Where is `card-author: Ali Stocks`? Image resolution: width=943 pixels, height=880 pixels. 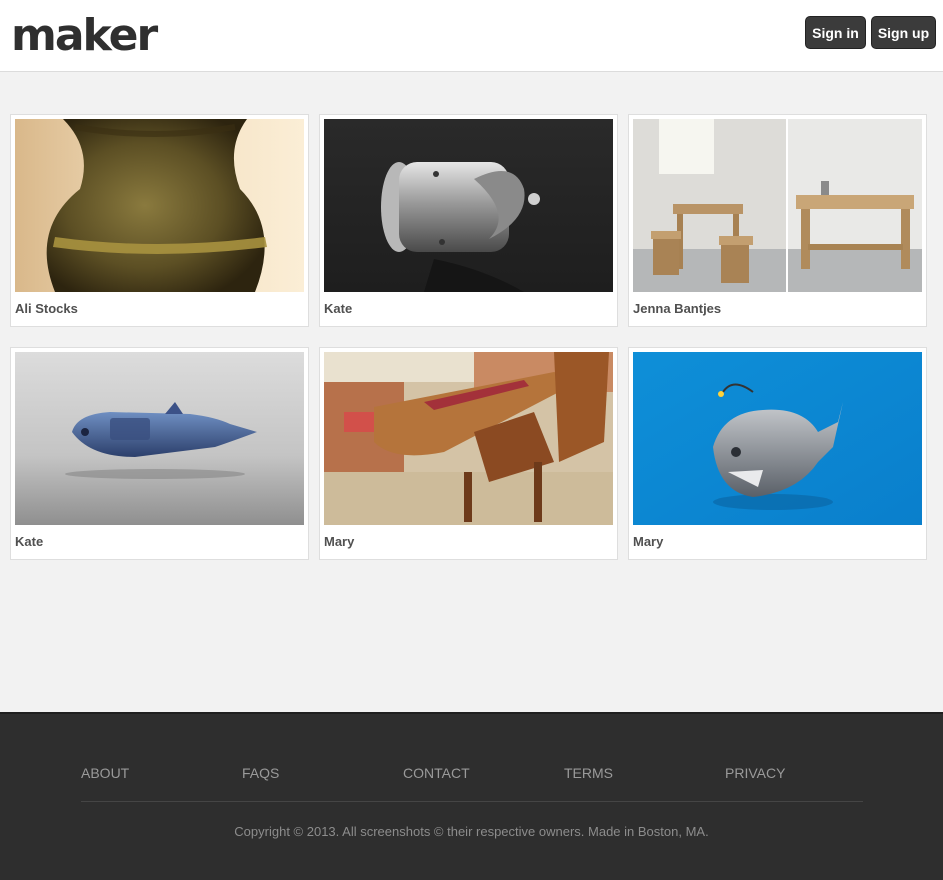
card-author: Ali Stocks is located at coordinates (46, 308).